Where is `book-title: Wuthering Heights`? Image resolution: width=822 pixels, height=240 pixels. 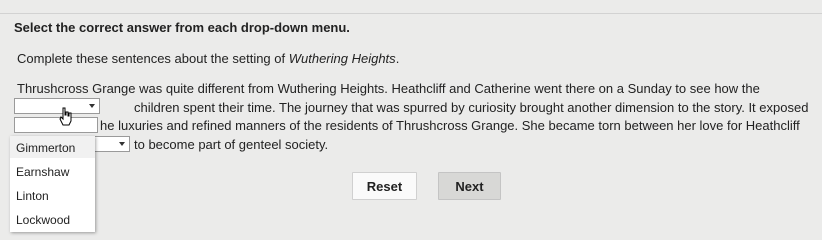
book-title: Wuthering Heights is located at coordinates (342, 58).